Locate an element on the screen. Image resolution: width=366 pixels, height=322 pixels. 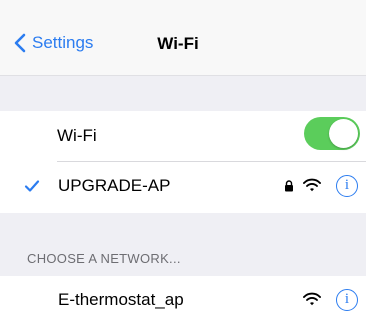
lock-icon is located at coordinates (289, 186).